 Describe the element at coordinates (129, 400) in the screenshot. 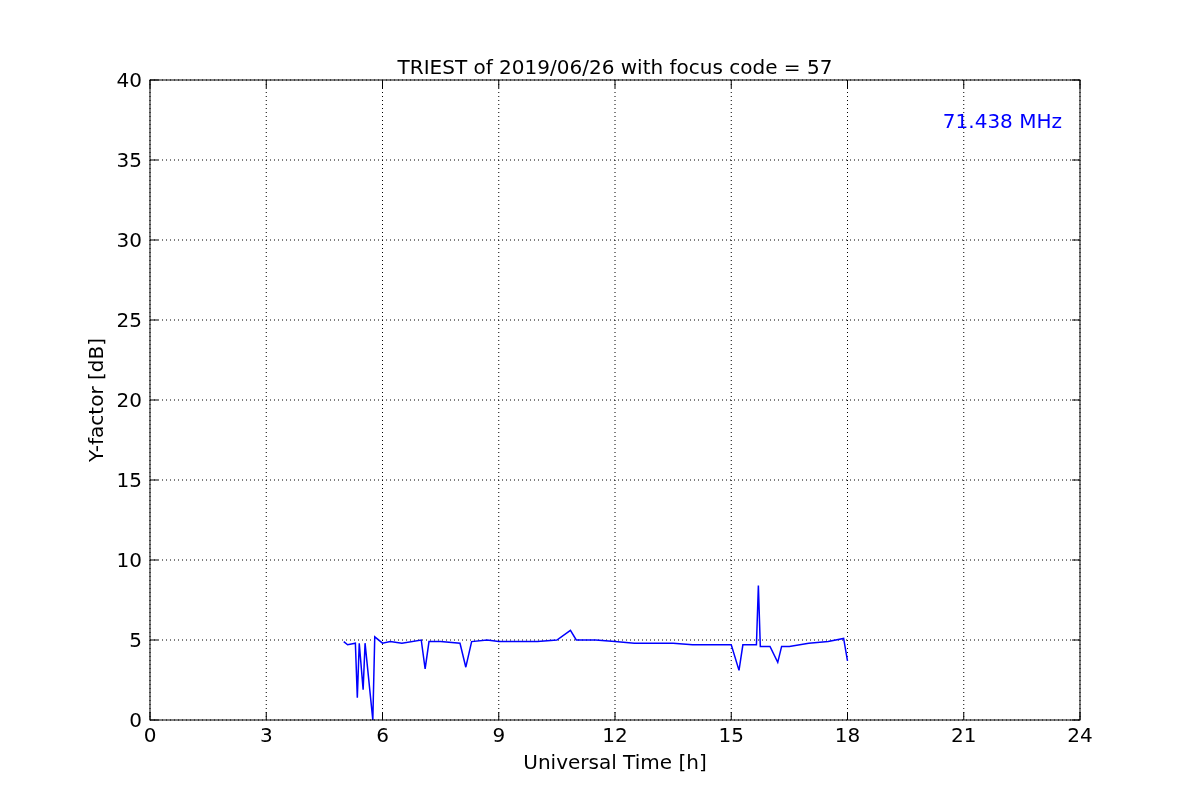

I see `y-tick-label: 20` at that location.